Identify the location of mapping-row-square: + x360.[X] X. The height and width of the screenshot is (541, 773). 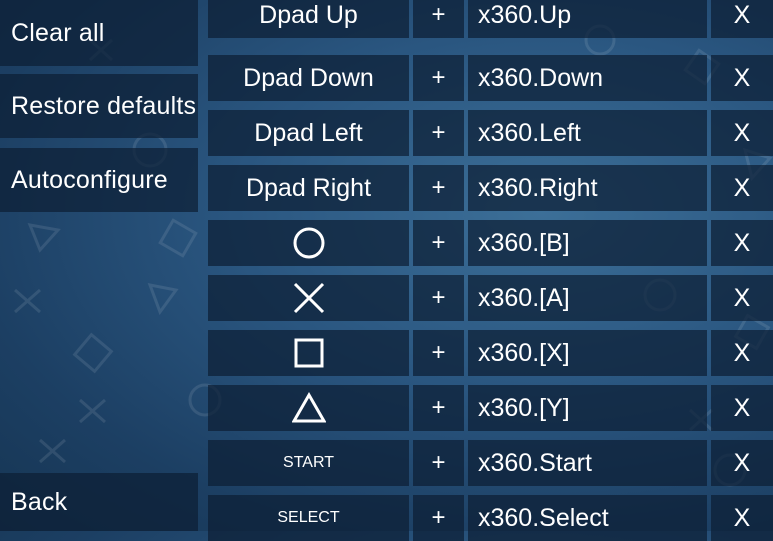
(490, 353).